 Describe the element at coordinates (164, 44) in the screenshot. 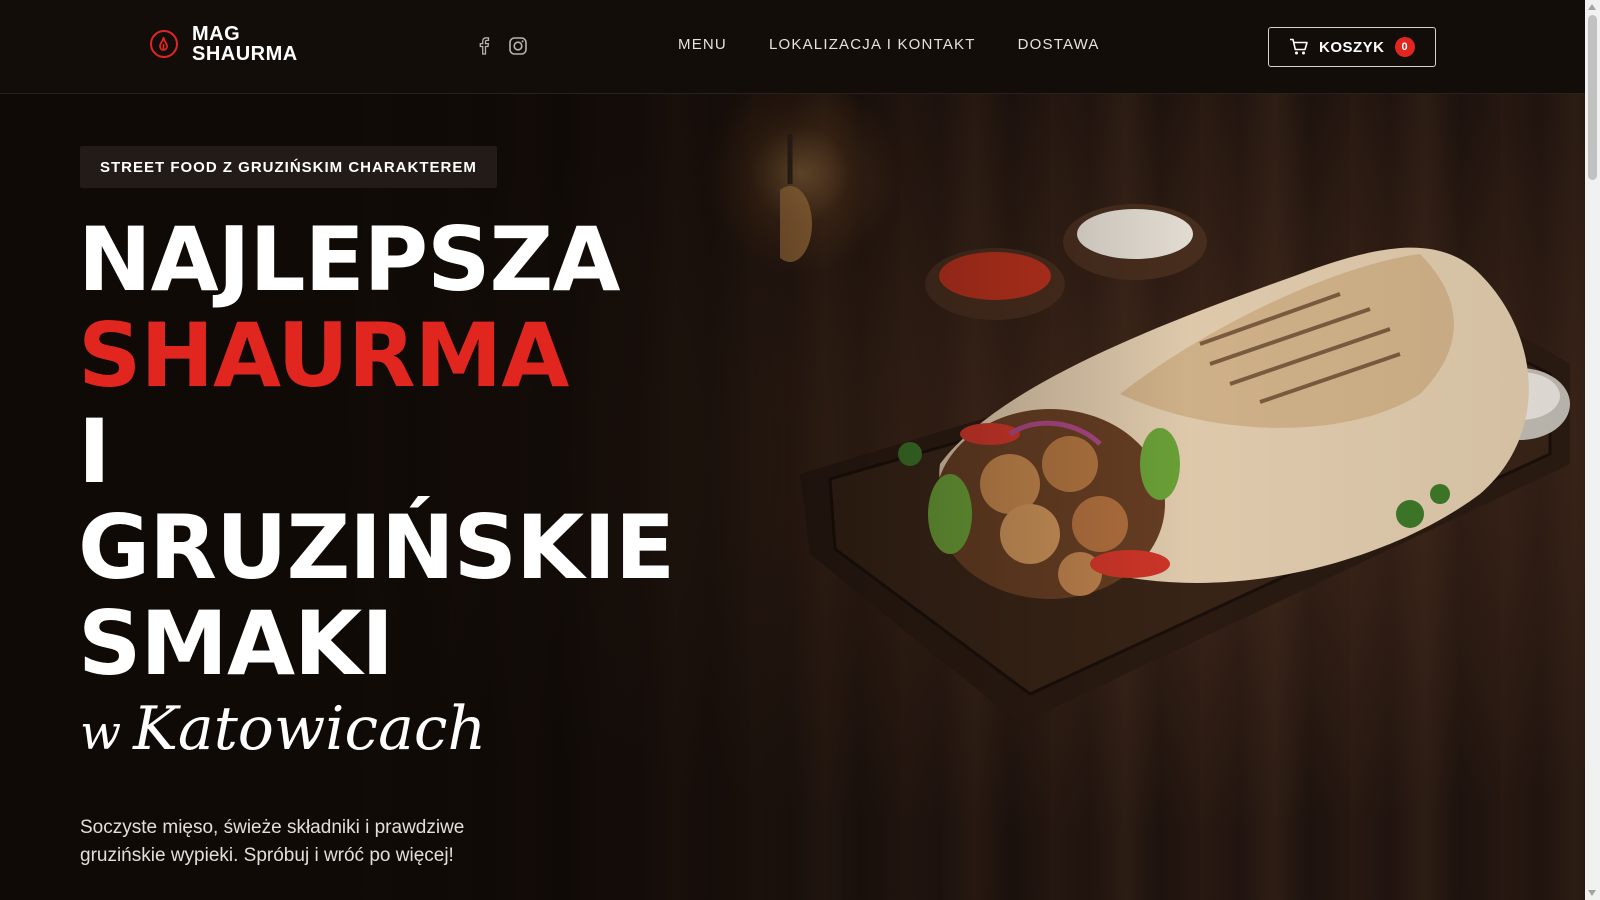

I see `logo-flame-icon` at that location.